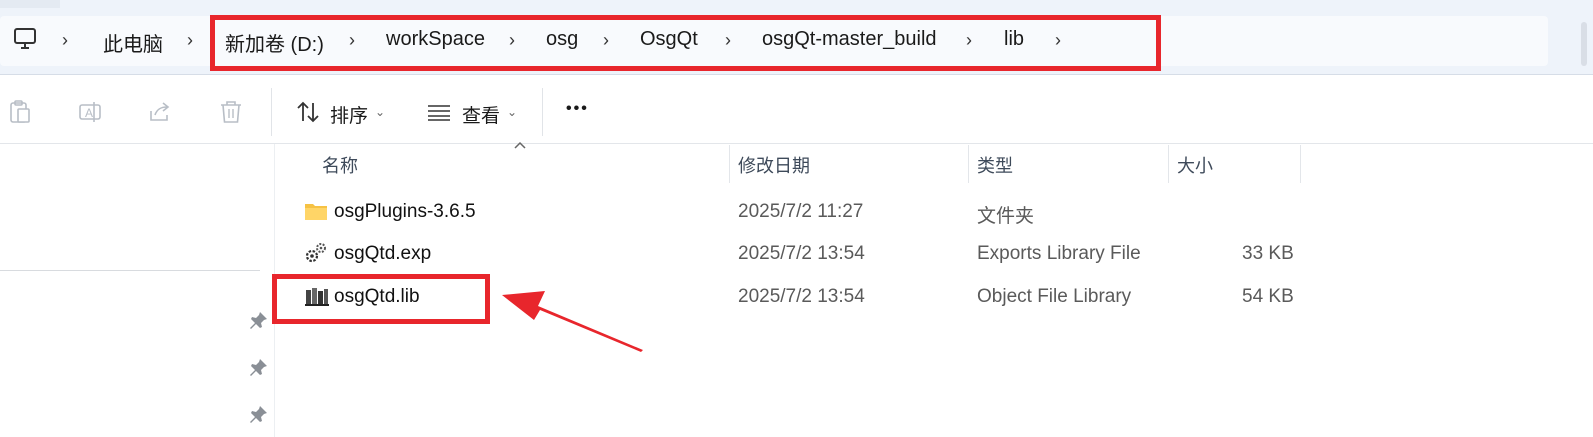 The image size is (1593, 437). I want to click on more-options-button: •••, so click(577, 109).